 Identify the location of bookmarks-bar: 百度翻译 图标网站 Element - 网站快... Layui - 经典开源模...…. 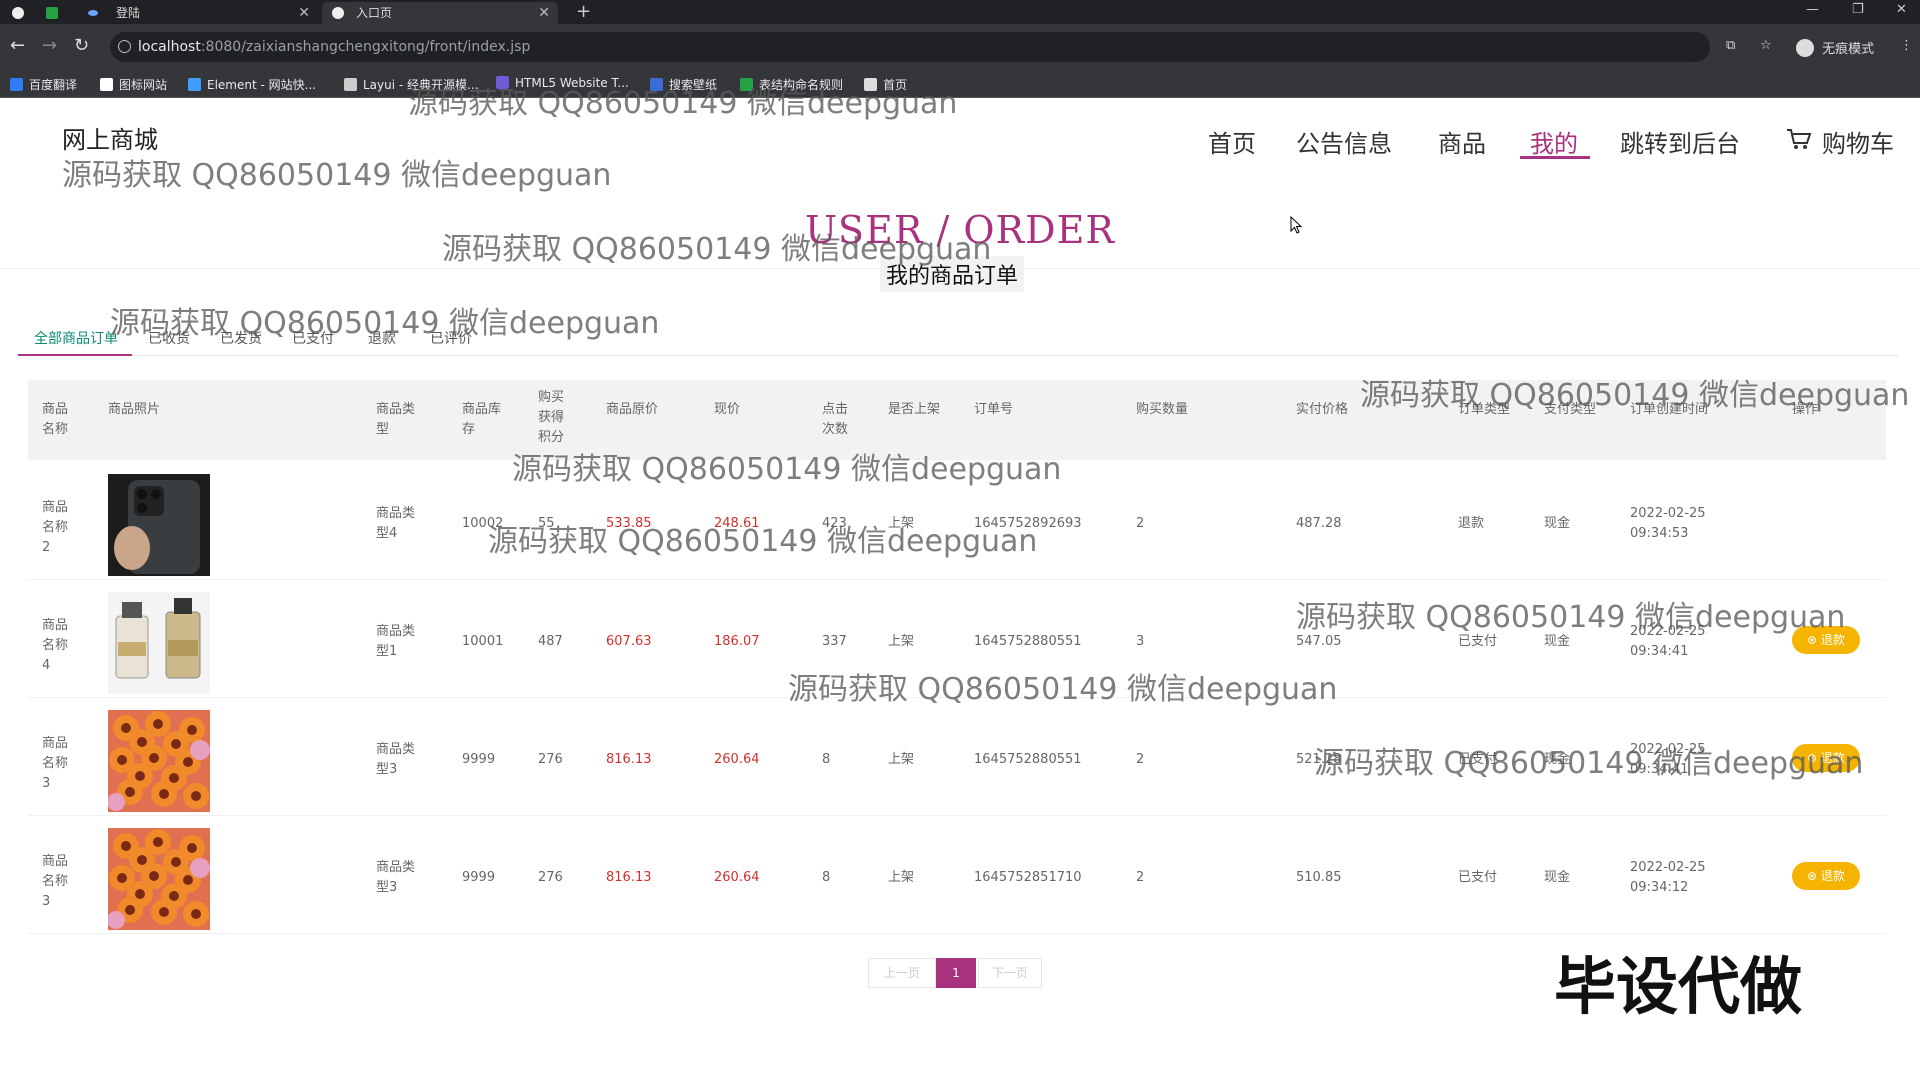
(960, 84).